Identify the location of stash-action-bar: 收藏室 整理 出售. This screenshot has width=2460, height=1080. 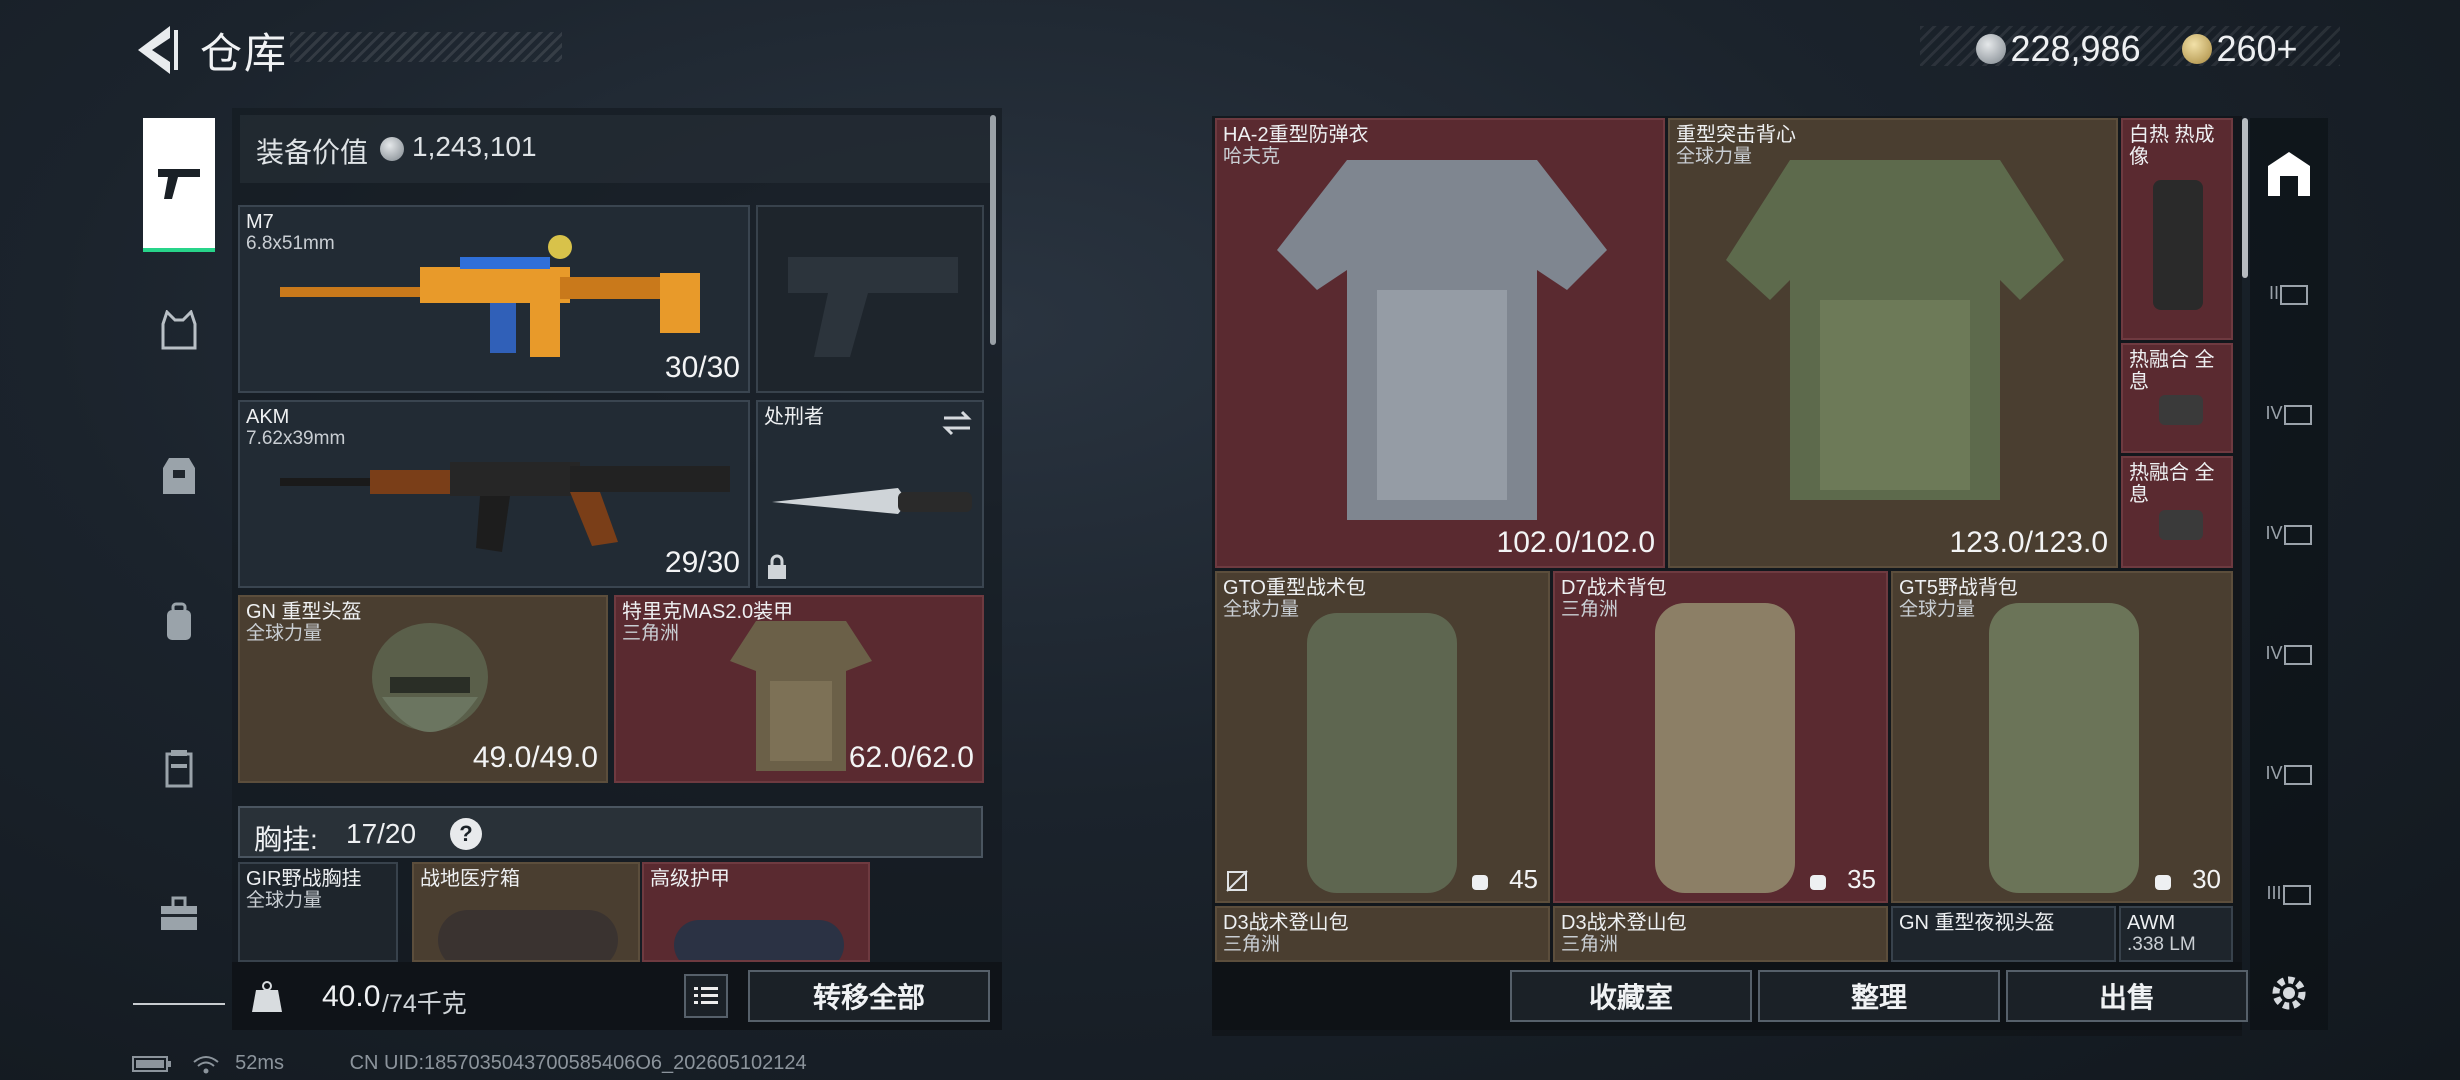
(1730, 996).